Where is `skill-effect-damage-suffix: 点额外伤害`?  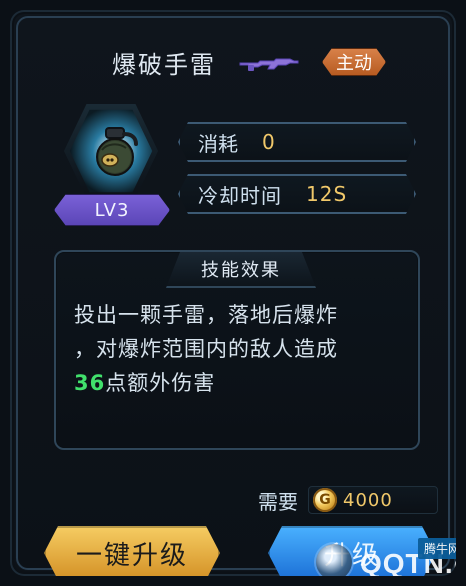
skill-effect-damage-suffix: 点额外伤害 is located at coordinates (160, 383).